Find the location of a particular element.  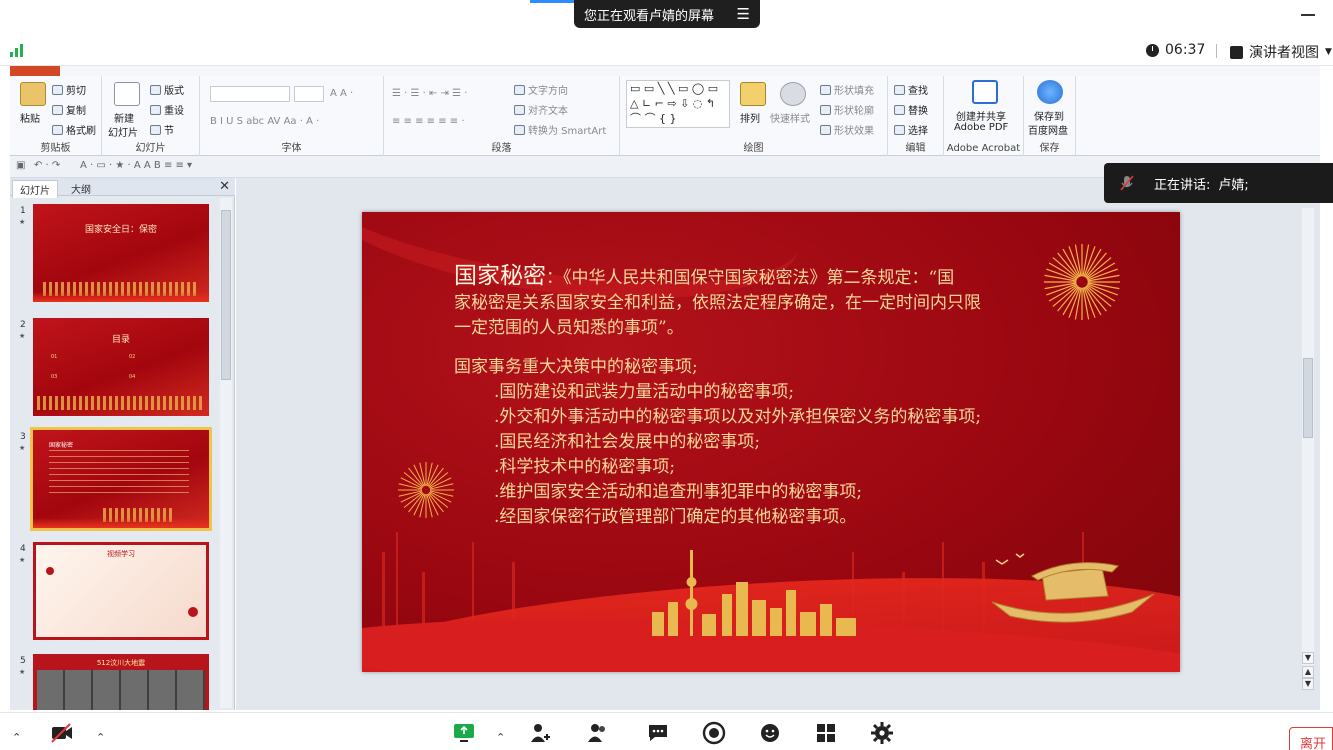

group-label-slides: 幻灯片 is located at coordinates (150, 148).